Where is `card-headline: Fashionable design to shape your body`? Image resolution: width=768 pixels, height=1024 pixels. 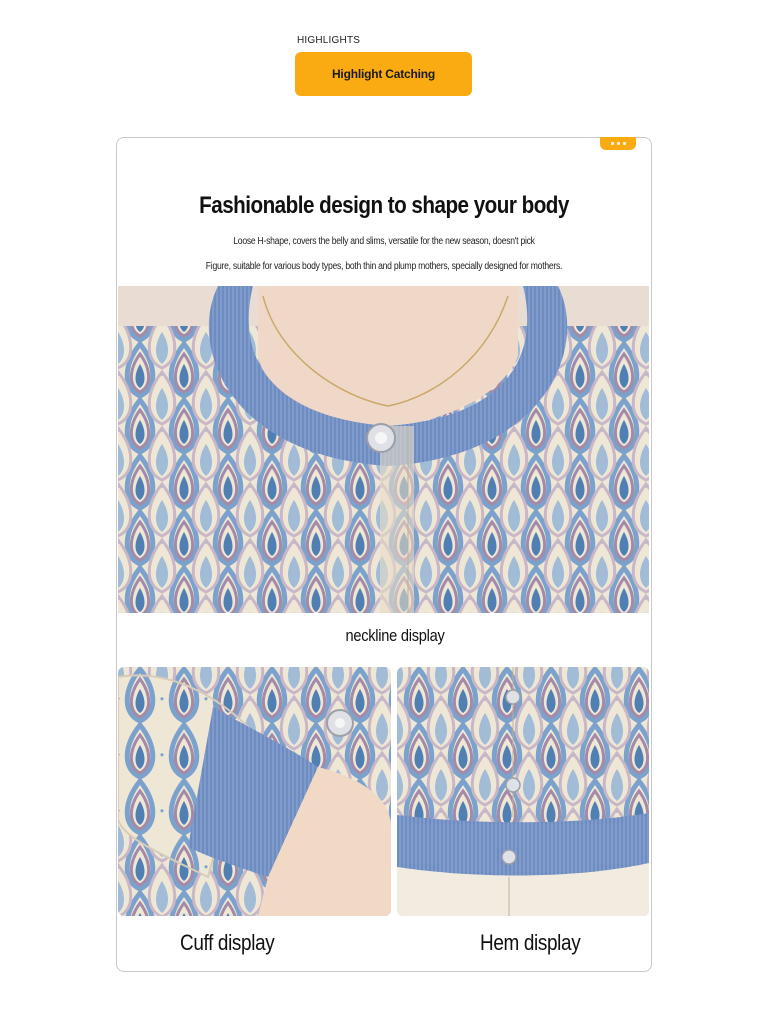 card-headline: Fashionable design to shape your body is located at coordinates (384, 205).